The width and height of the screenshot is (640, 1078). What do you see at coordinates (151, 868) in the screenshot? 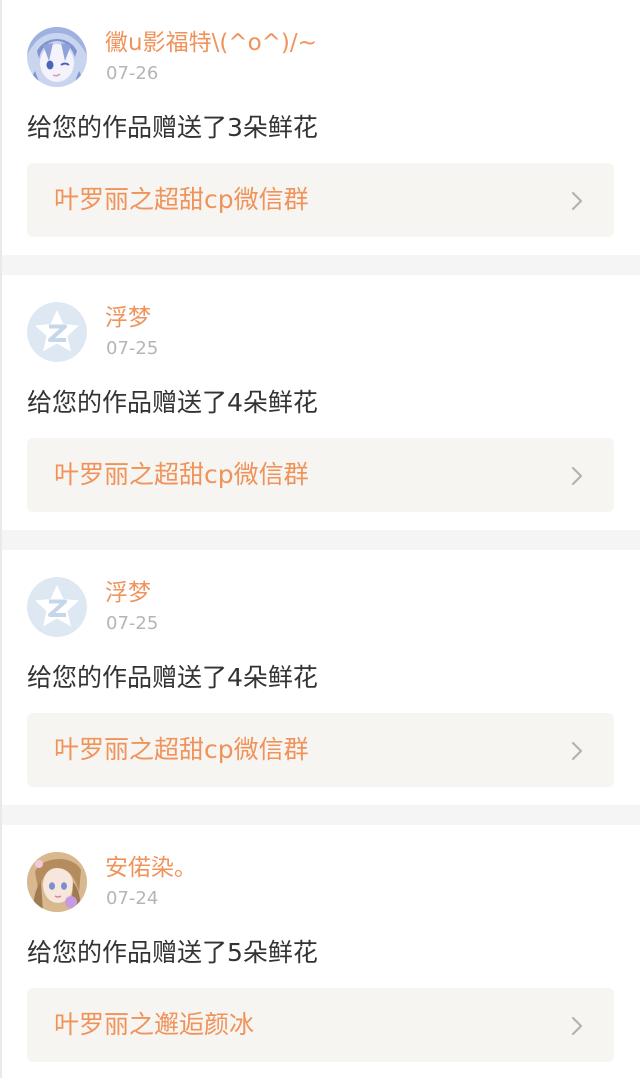
I see `username: 安偌染。` at bounding box center [151, 868].